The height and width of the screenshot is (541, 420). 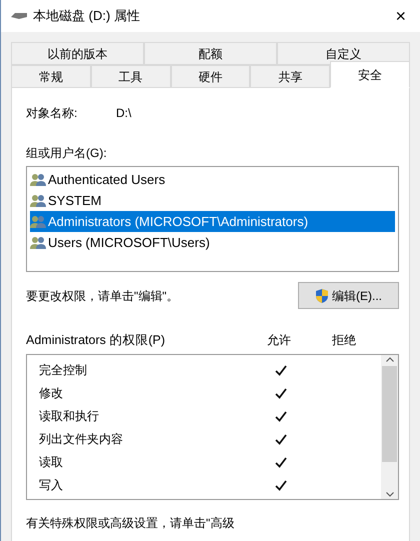 What do you see at coordinates (212, 221) in the screenshot?
I see `group-item: Administrators (MICROSOFT\Administrators)` at bounding box center [212, 221].